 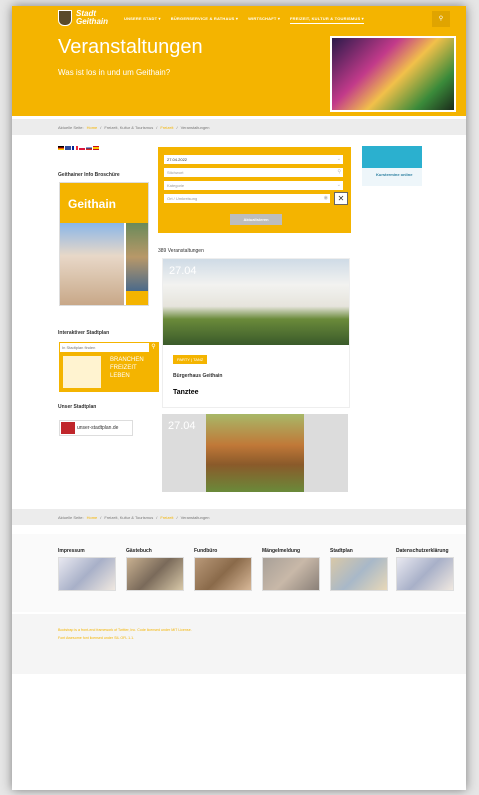 I want to click on brochure-heading: Geithainer Info Broschüre, so click(x=89, y=175).